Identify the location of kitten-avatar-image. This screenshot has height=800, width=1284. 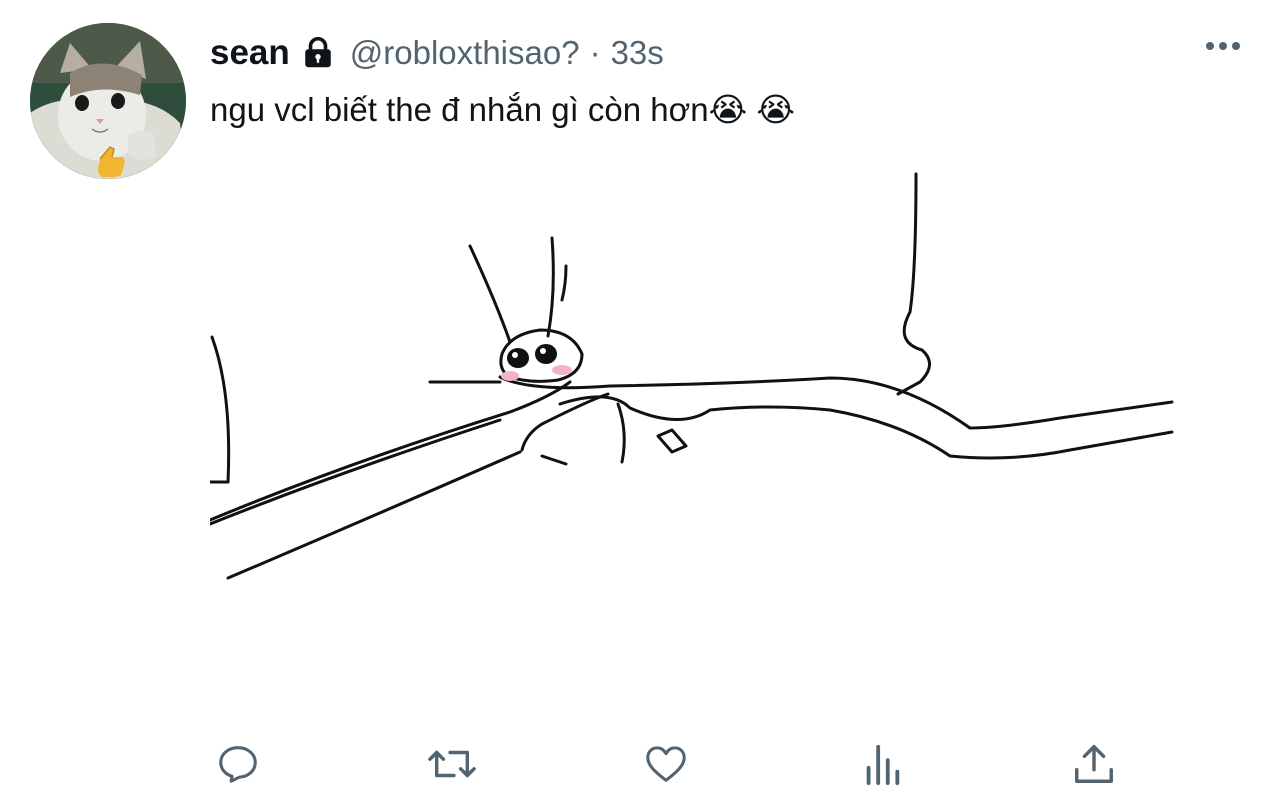
(108, 101).